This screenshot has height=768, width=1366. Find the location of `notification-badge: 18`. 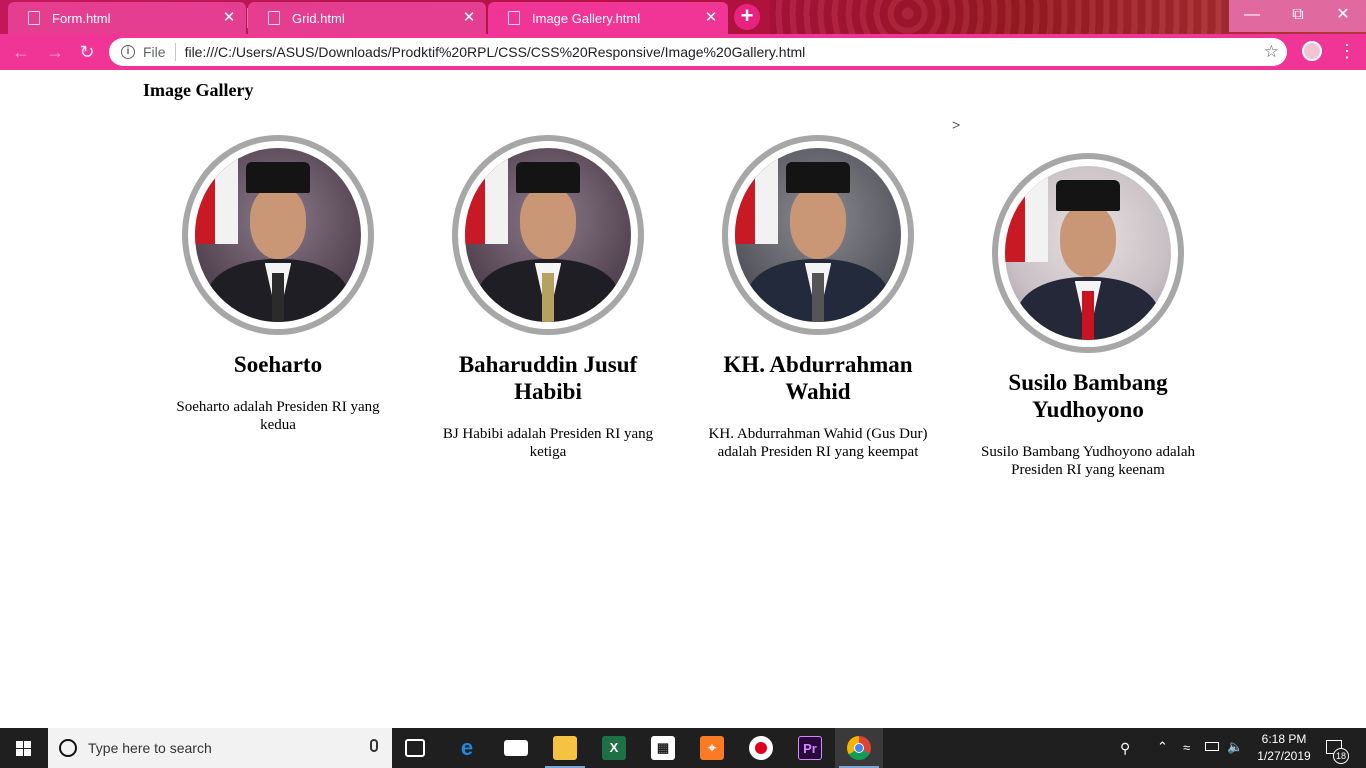

notification-badge: 18 is located at coordinates (1341, 756).